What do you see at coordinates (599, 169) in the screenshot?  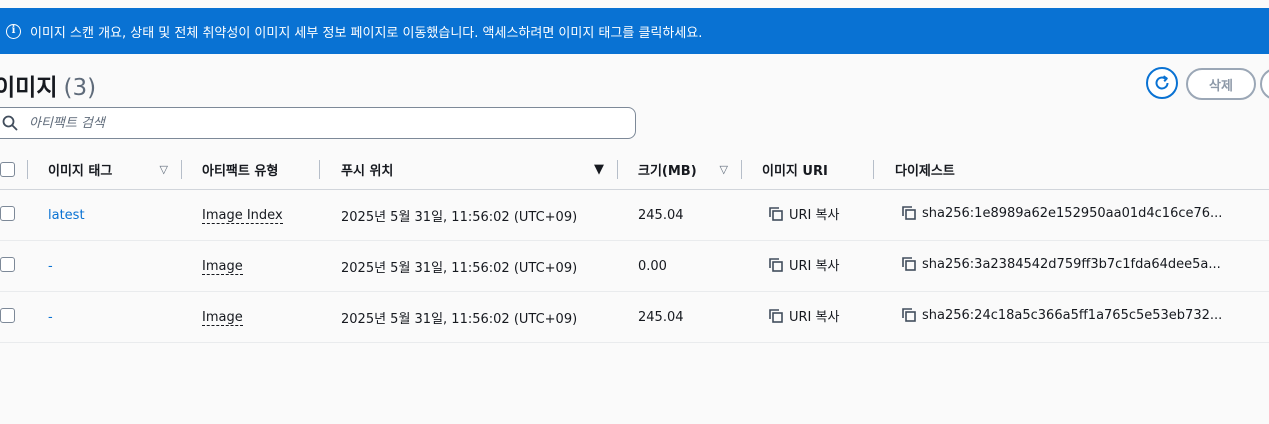 I see `sort-descending-icon: ▼` at bounding box center [599, 169].